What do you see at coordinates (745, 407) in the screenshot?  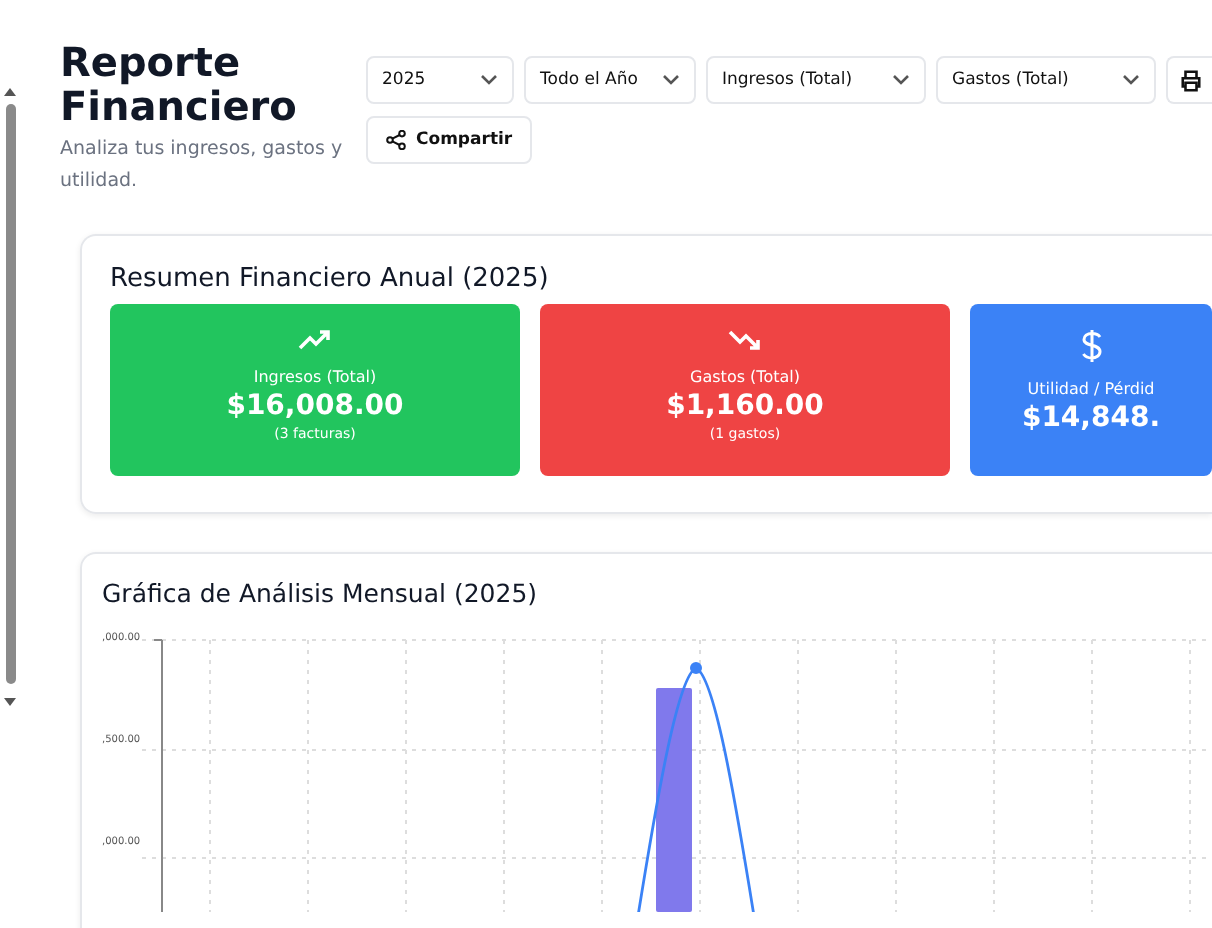 I see `stat-amount: $1,160.00` at bounding box center [745, 407].